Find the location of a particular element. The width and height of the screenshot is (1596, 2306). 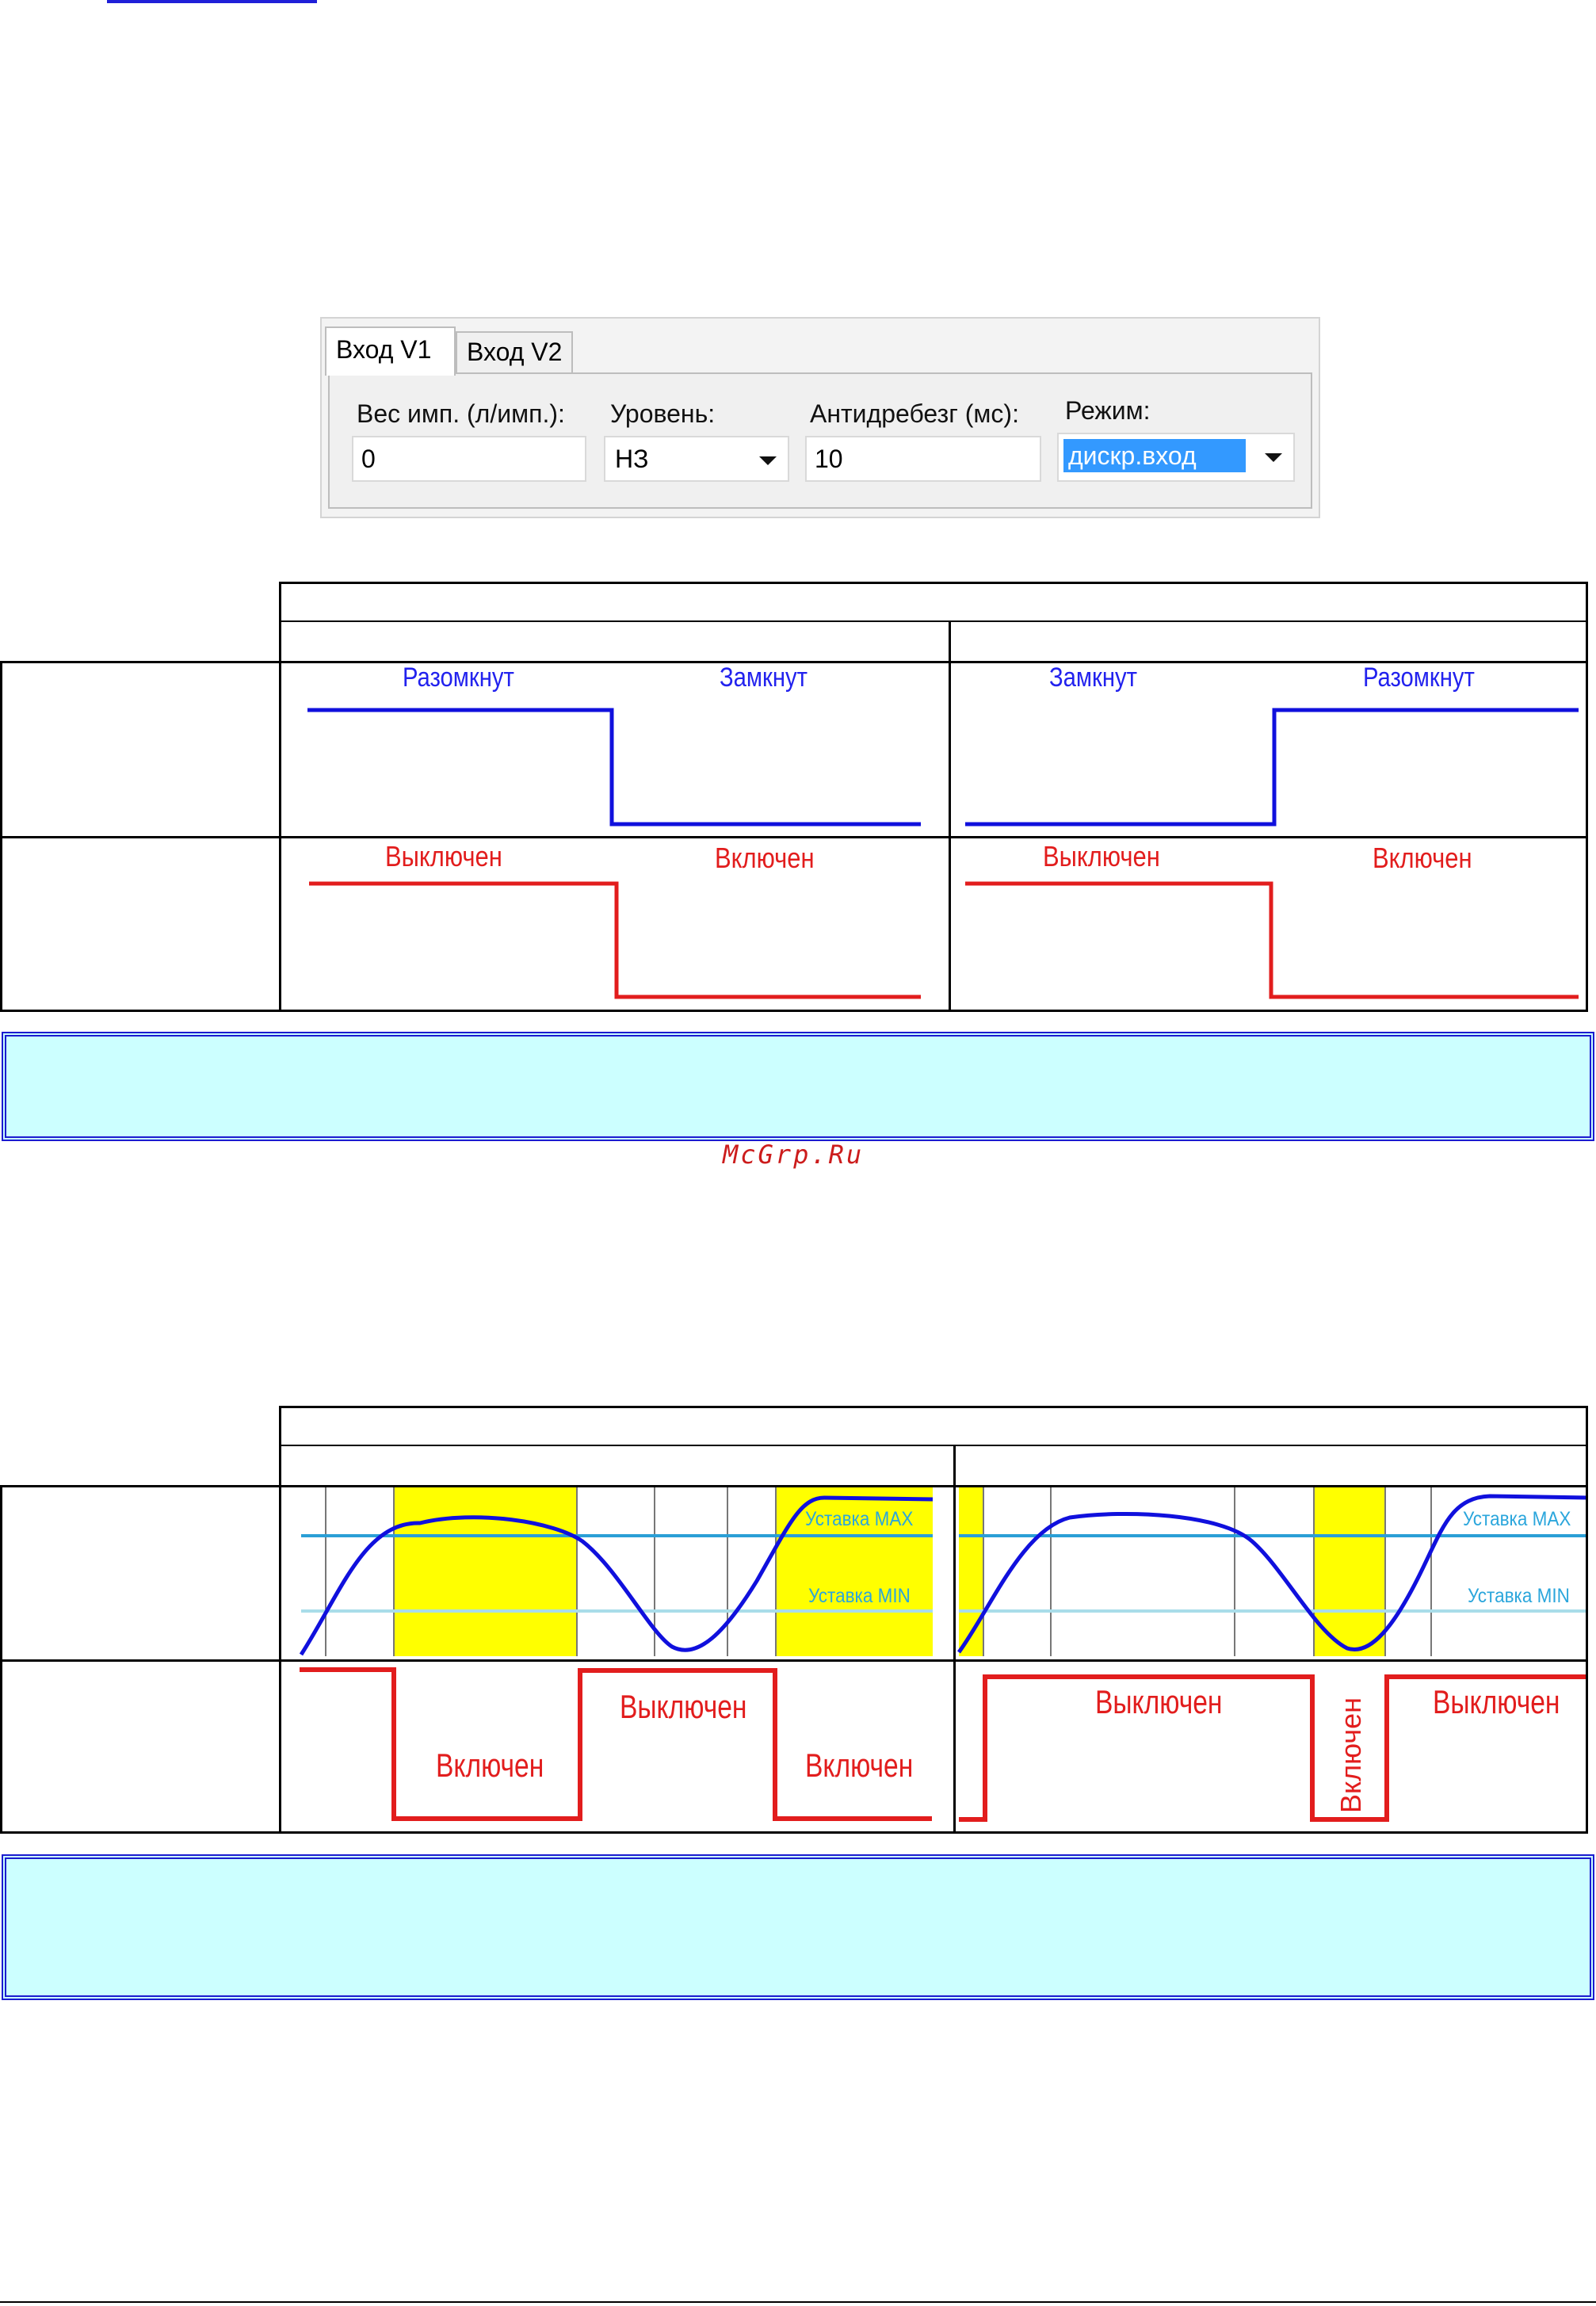

output-state-line-left is located at coordinates (616, 1744).